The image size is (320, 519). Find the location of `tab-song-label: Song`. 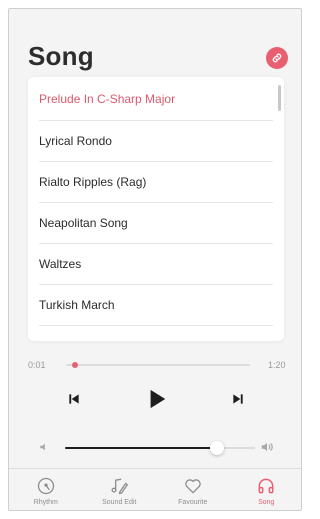

tab-song-label: Song is located at coordinates (266, 502).